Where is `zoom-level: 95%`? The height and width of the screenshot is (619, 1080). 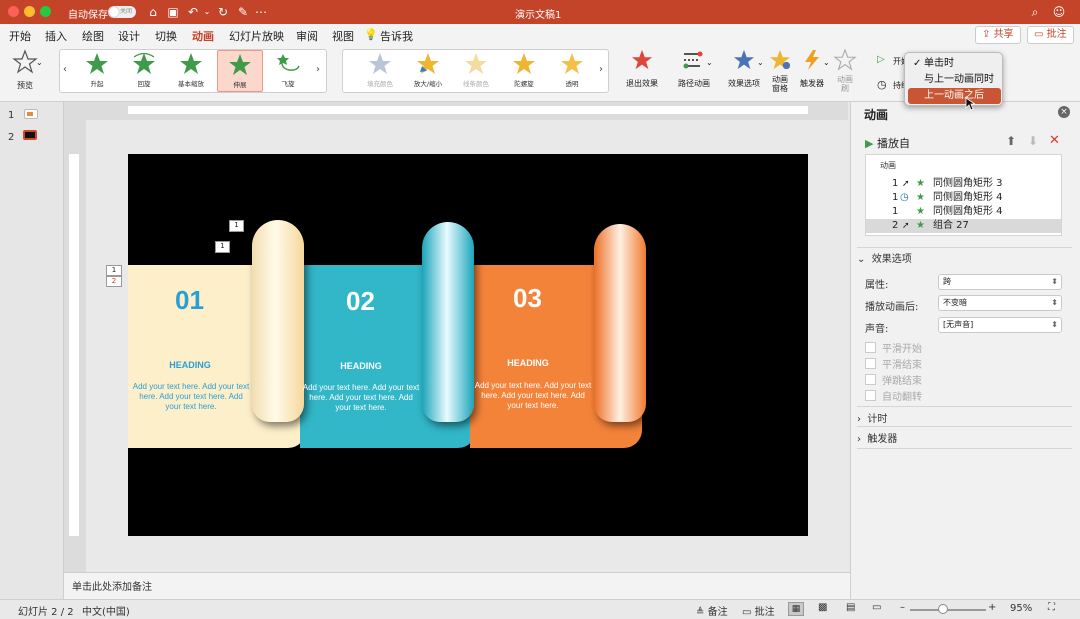 zoom-level: 95% is located at coordinates (1021, 608).